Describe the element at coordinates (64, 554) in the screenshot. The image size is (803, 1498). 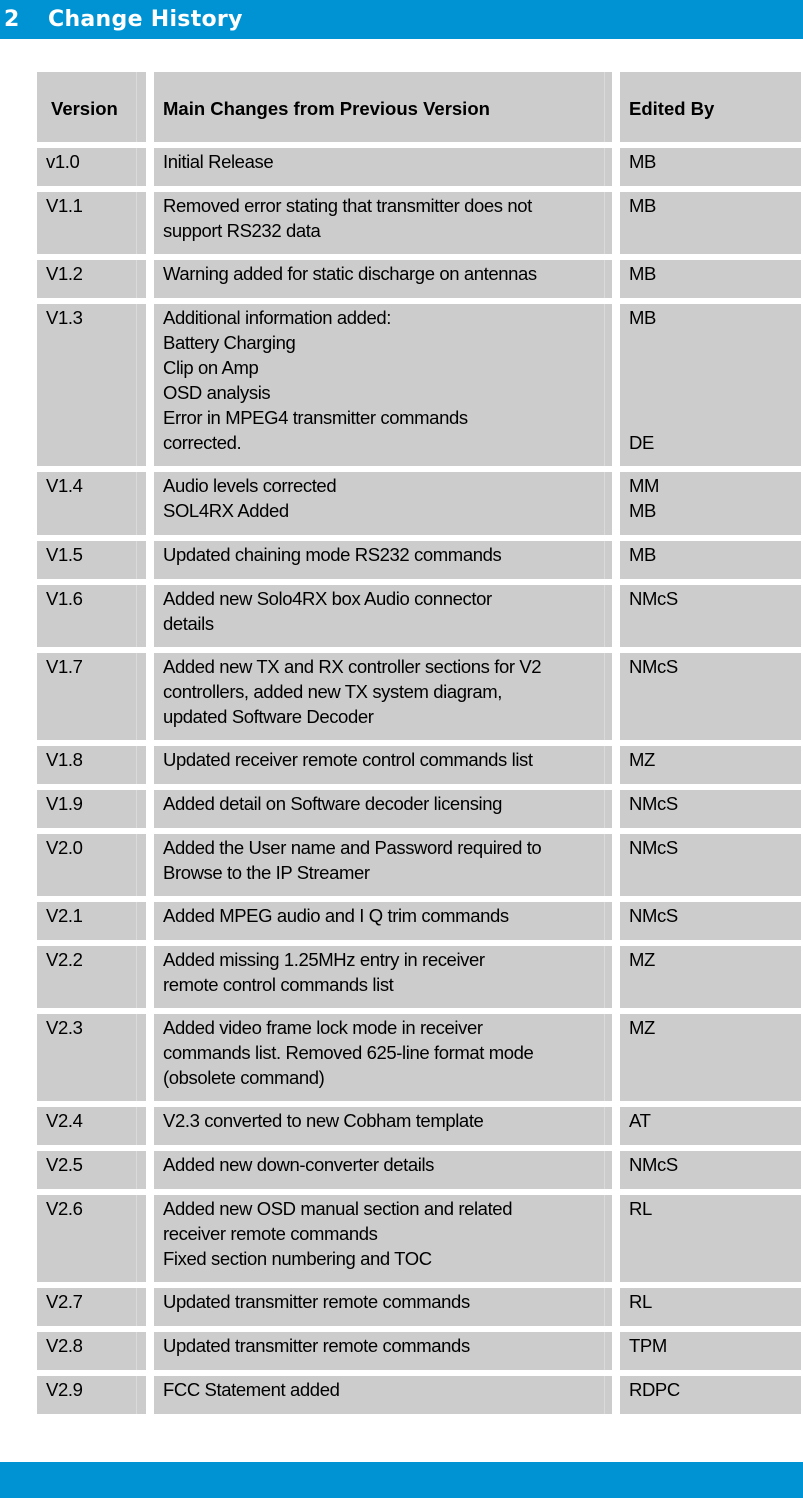
I see `version-cell-text: V1.5` at that location.